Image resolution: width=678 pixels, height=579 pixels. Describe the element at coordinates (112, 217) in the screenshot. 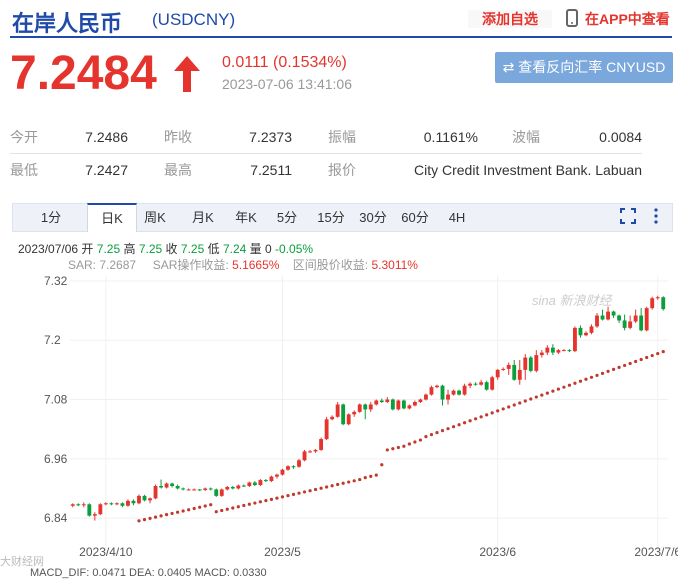

I see `tab-1: 日K` at that location.